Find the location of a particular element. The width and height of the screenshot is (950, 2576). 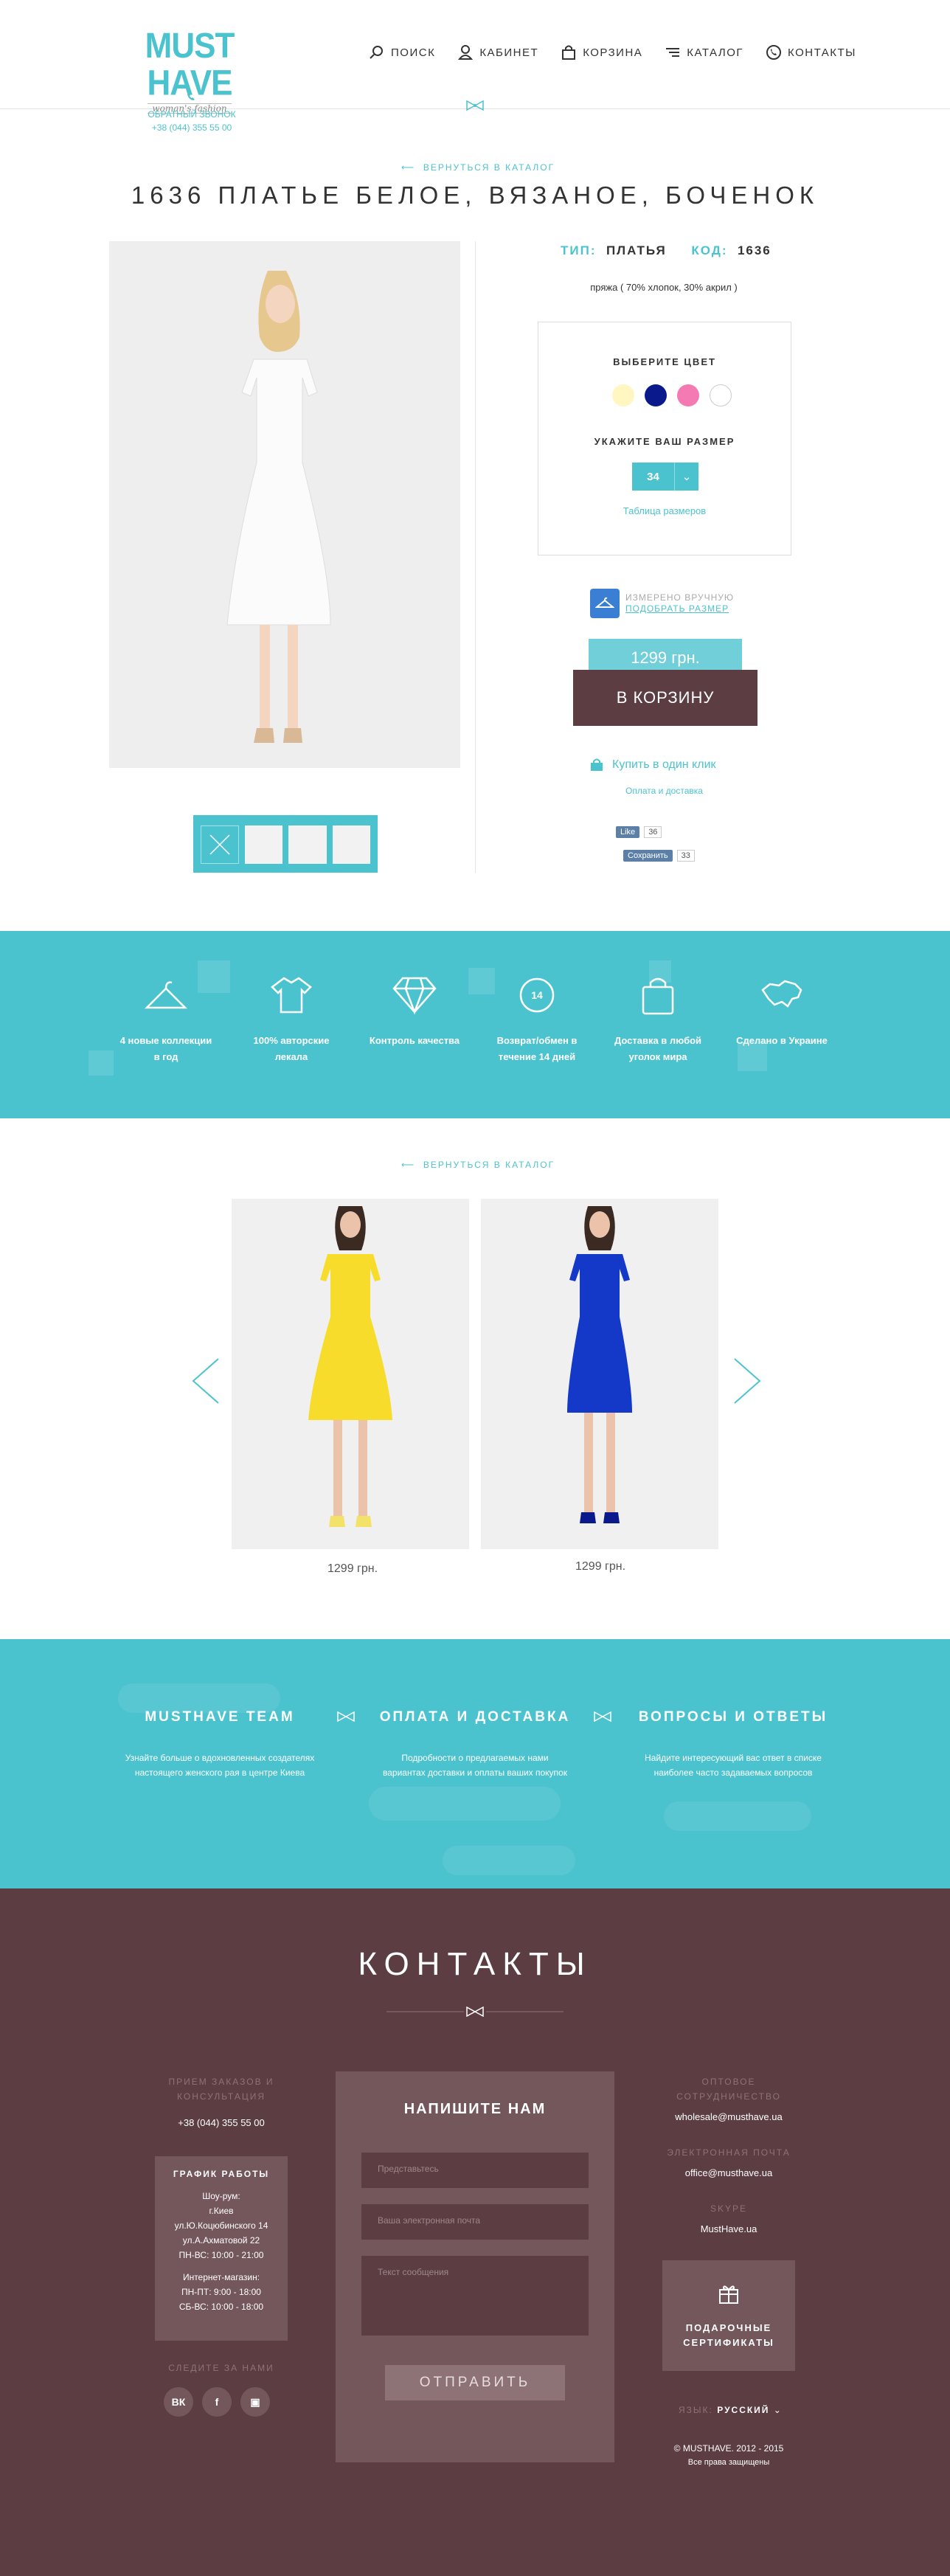

back-to-catalog-link-2: ⟵ ВЕРНУТЬСЯ В КАТАЛОГ is located at coordinates (478, 1165).